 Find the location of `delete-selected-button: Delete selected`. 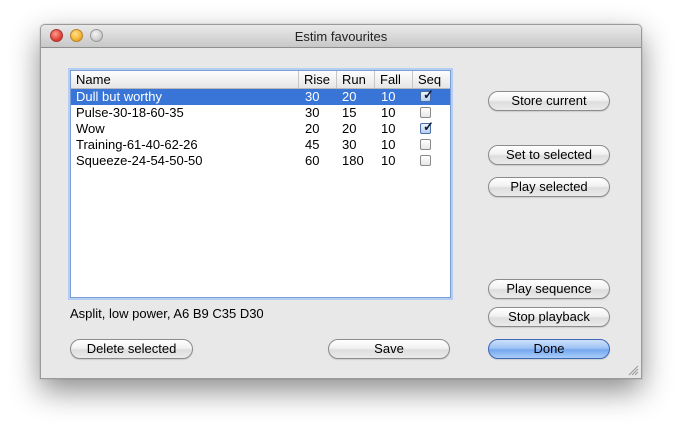

delete-selected-button: Delete selected is located at coordinates (131, 349).